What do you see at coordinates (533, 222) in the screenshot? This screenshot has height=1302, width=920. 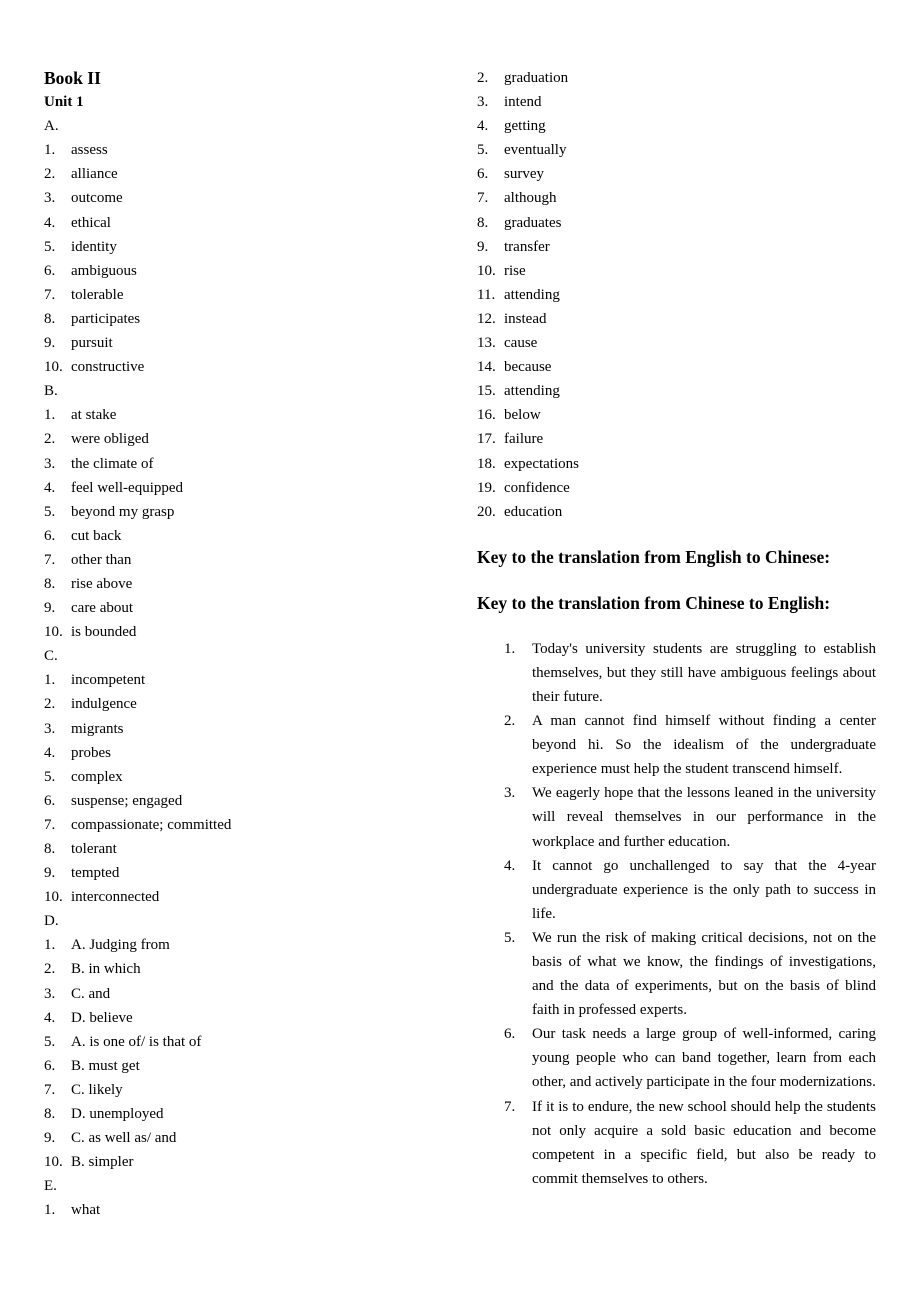 I see `item-answer: graduates` at bounding box center [533, 222].